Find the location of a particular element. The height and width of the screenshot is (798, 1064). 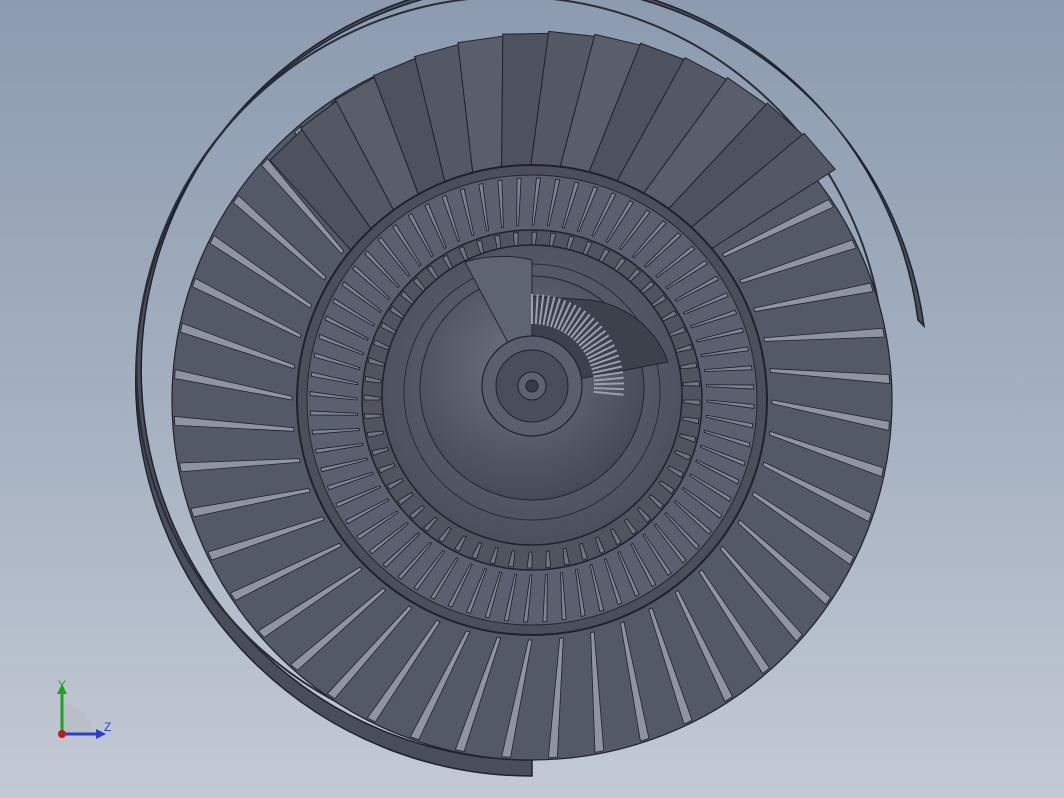

triad-plane is located at coordinates (77, 719).